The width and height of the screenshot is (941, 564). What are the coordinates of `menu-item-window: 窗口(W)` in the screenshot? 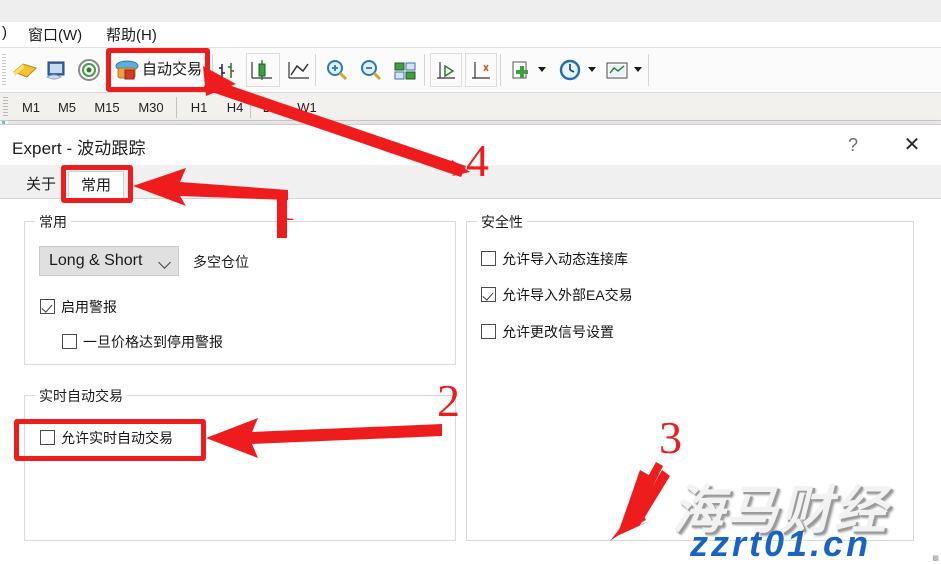 It's located at (55, 34).